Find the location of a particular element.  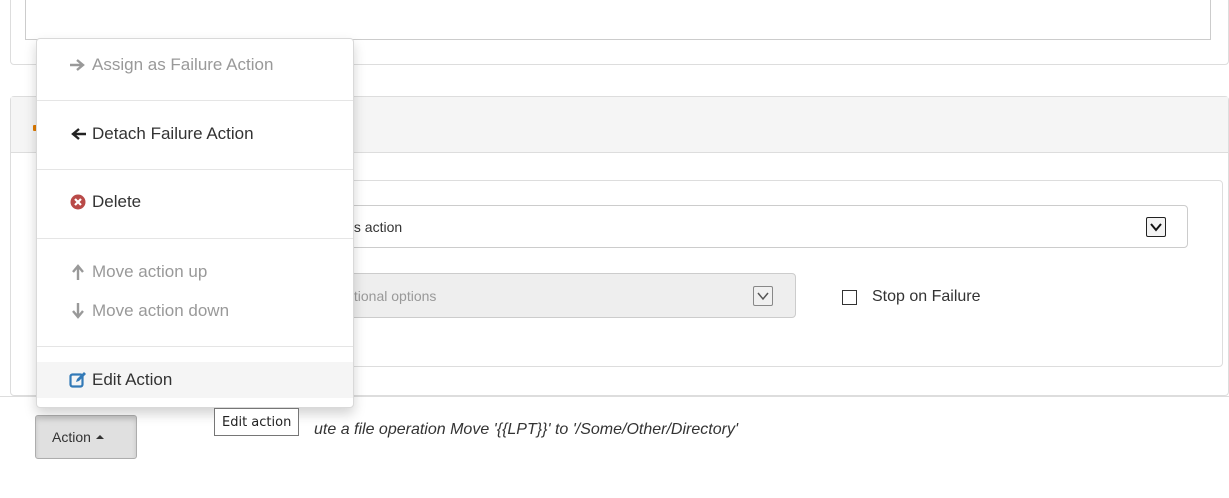

remove-sign-icon is located at coordinates (78, 202).